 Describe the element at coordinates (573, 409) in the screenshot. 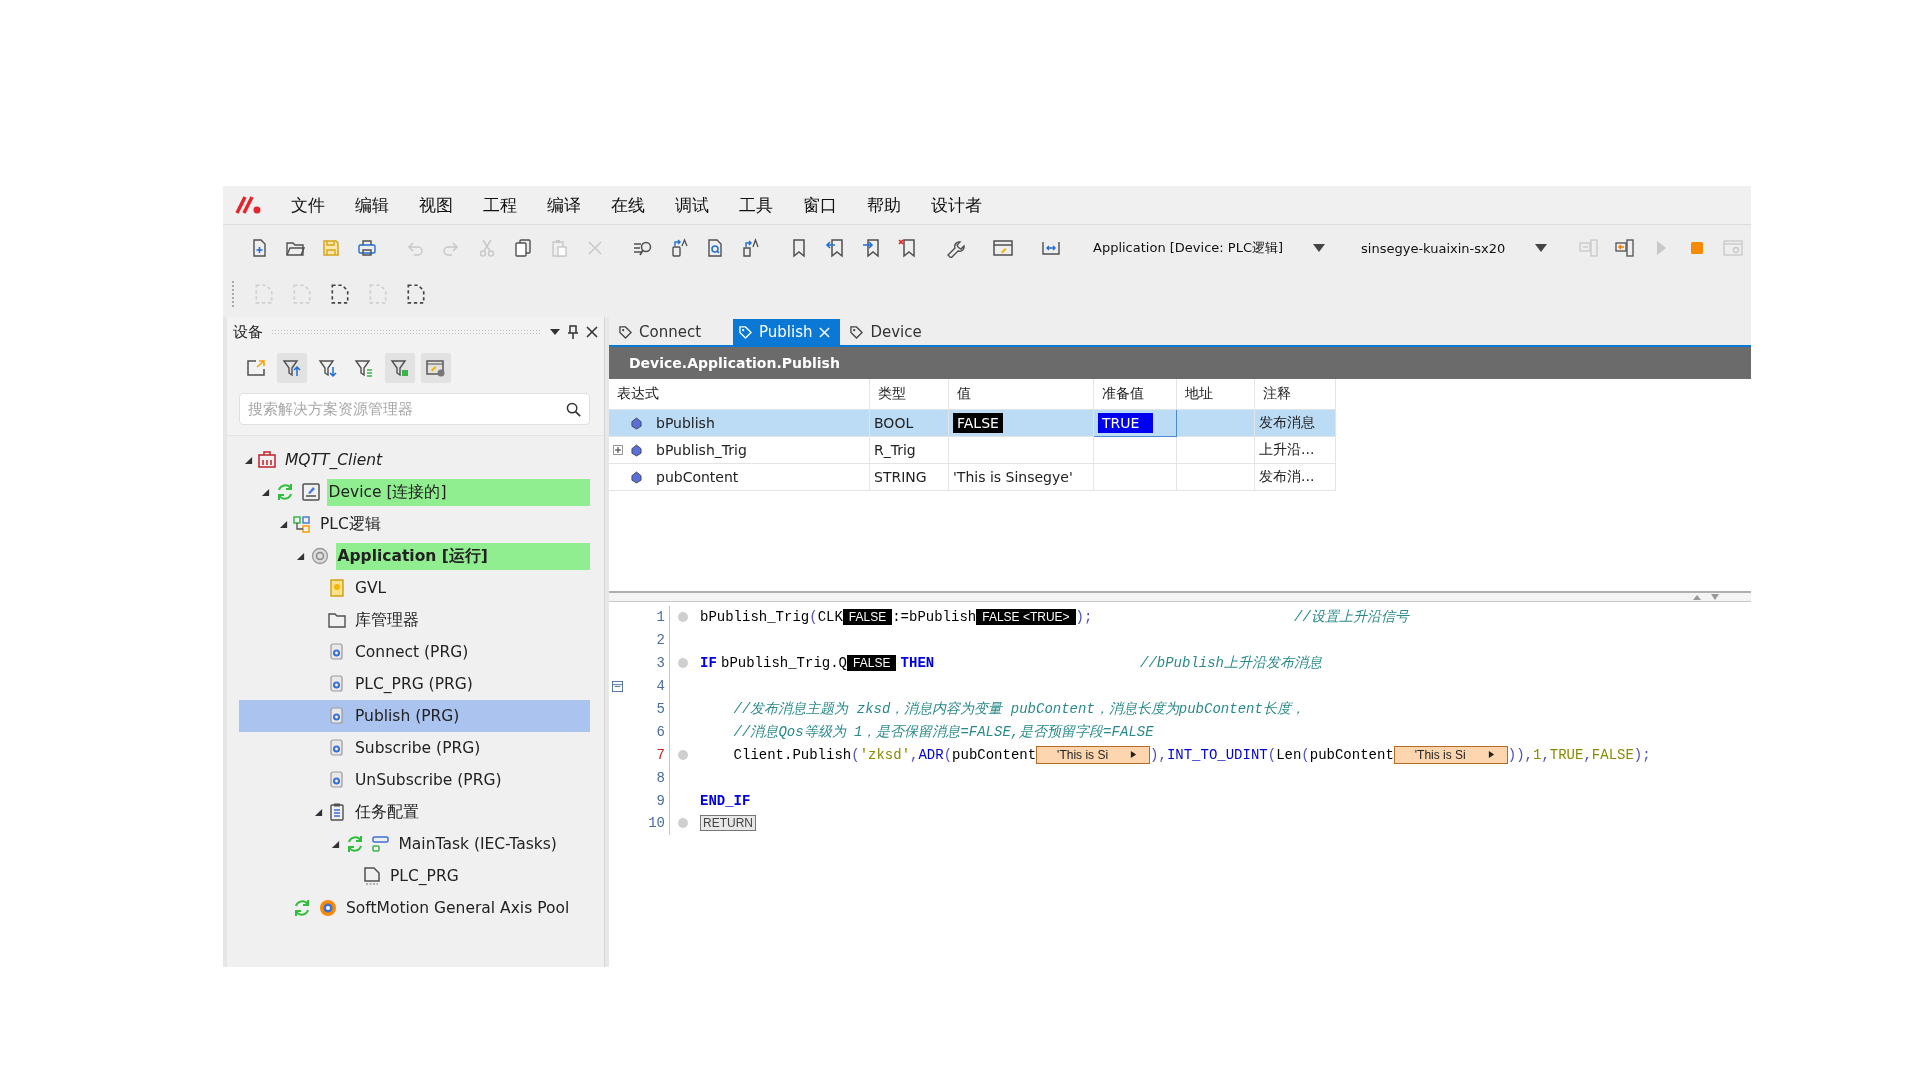

I see `search-icon` at that location.